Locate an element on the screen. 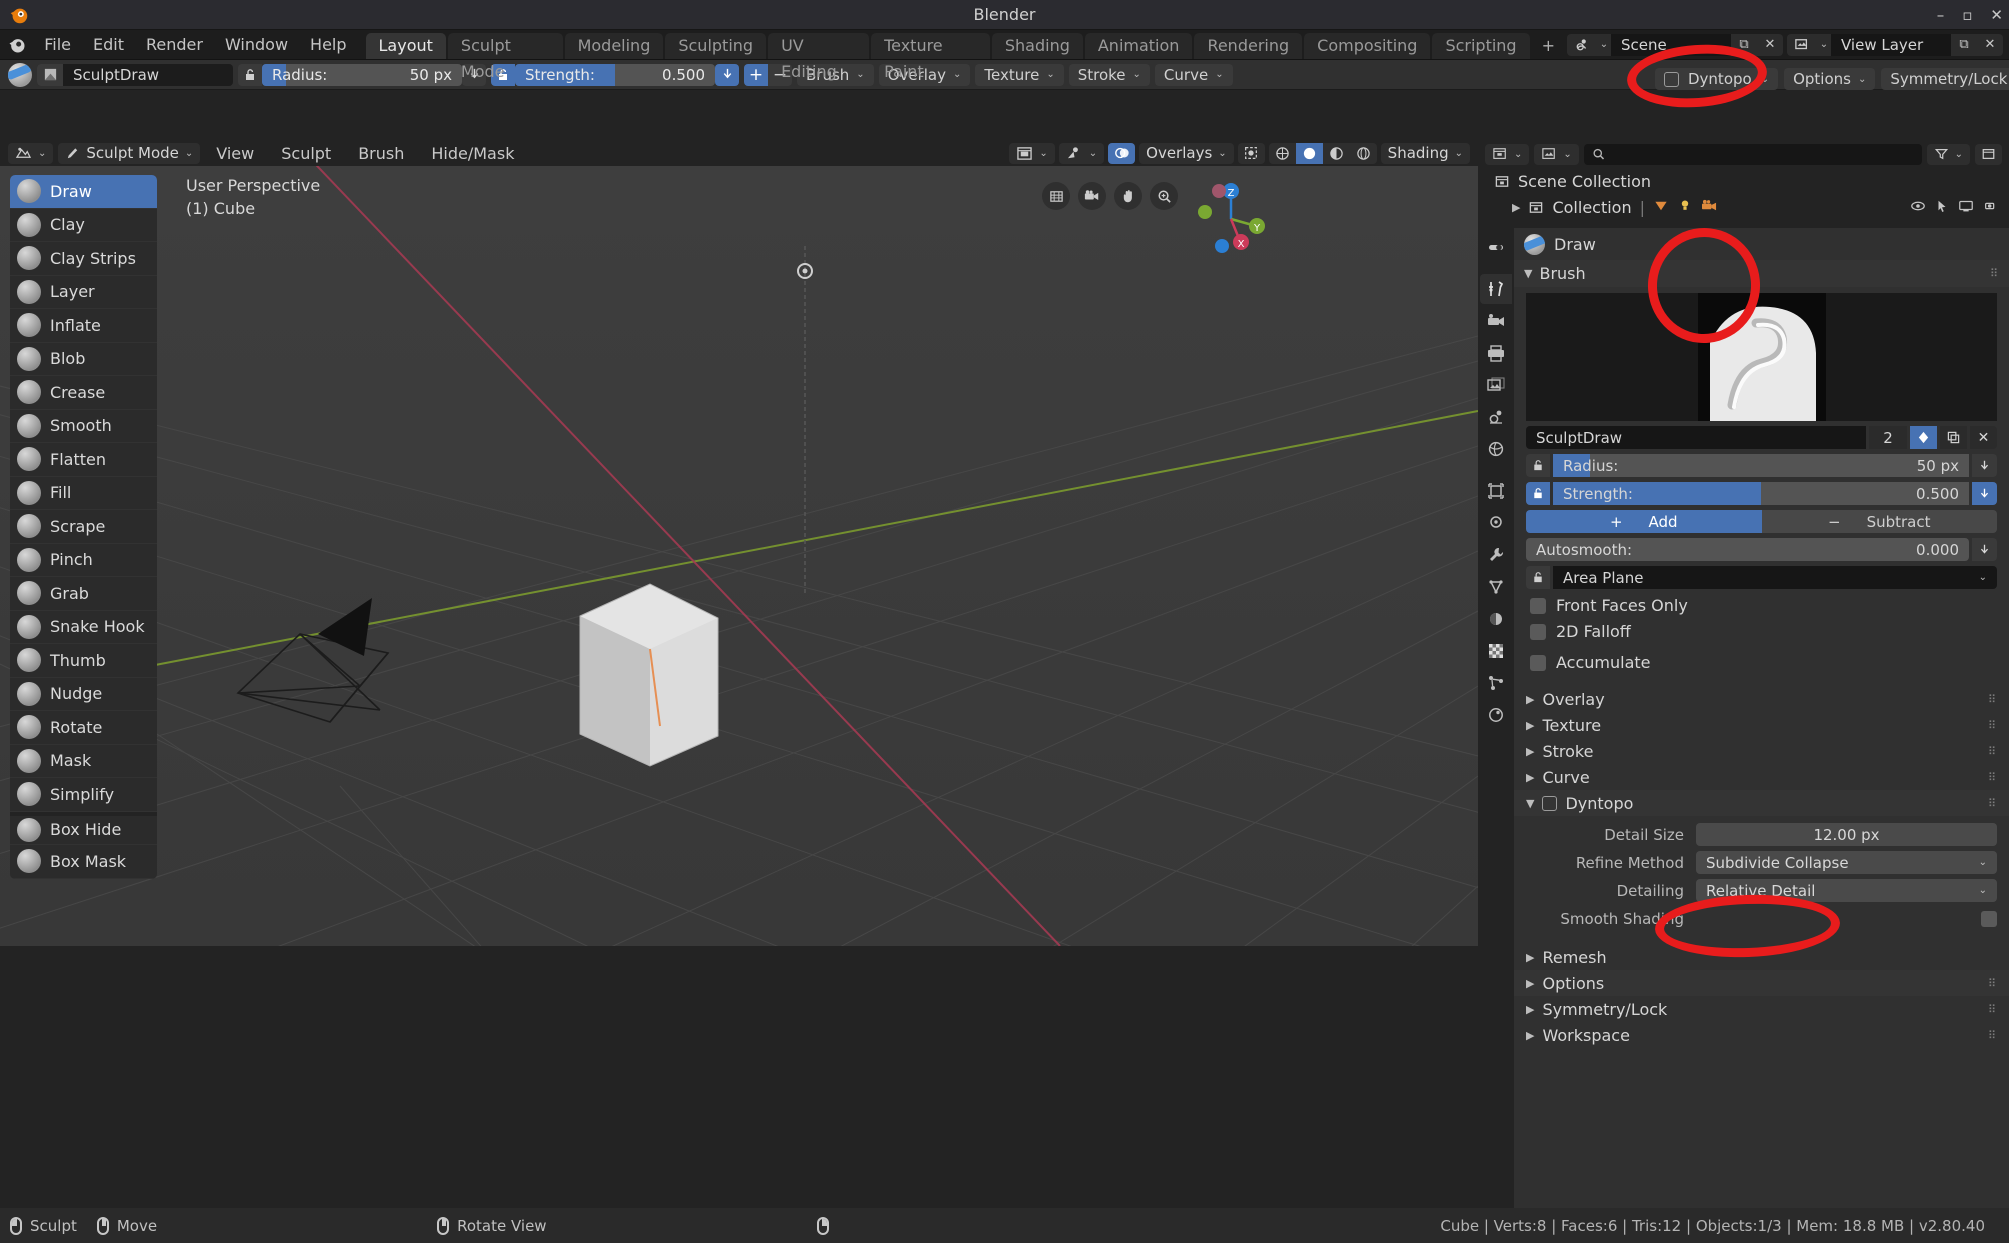 This screenshot has height=1243, width=2009. 2d-falloff-checkbox-row: 2D Falloff is located at coordinates (1761, 631).